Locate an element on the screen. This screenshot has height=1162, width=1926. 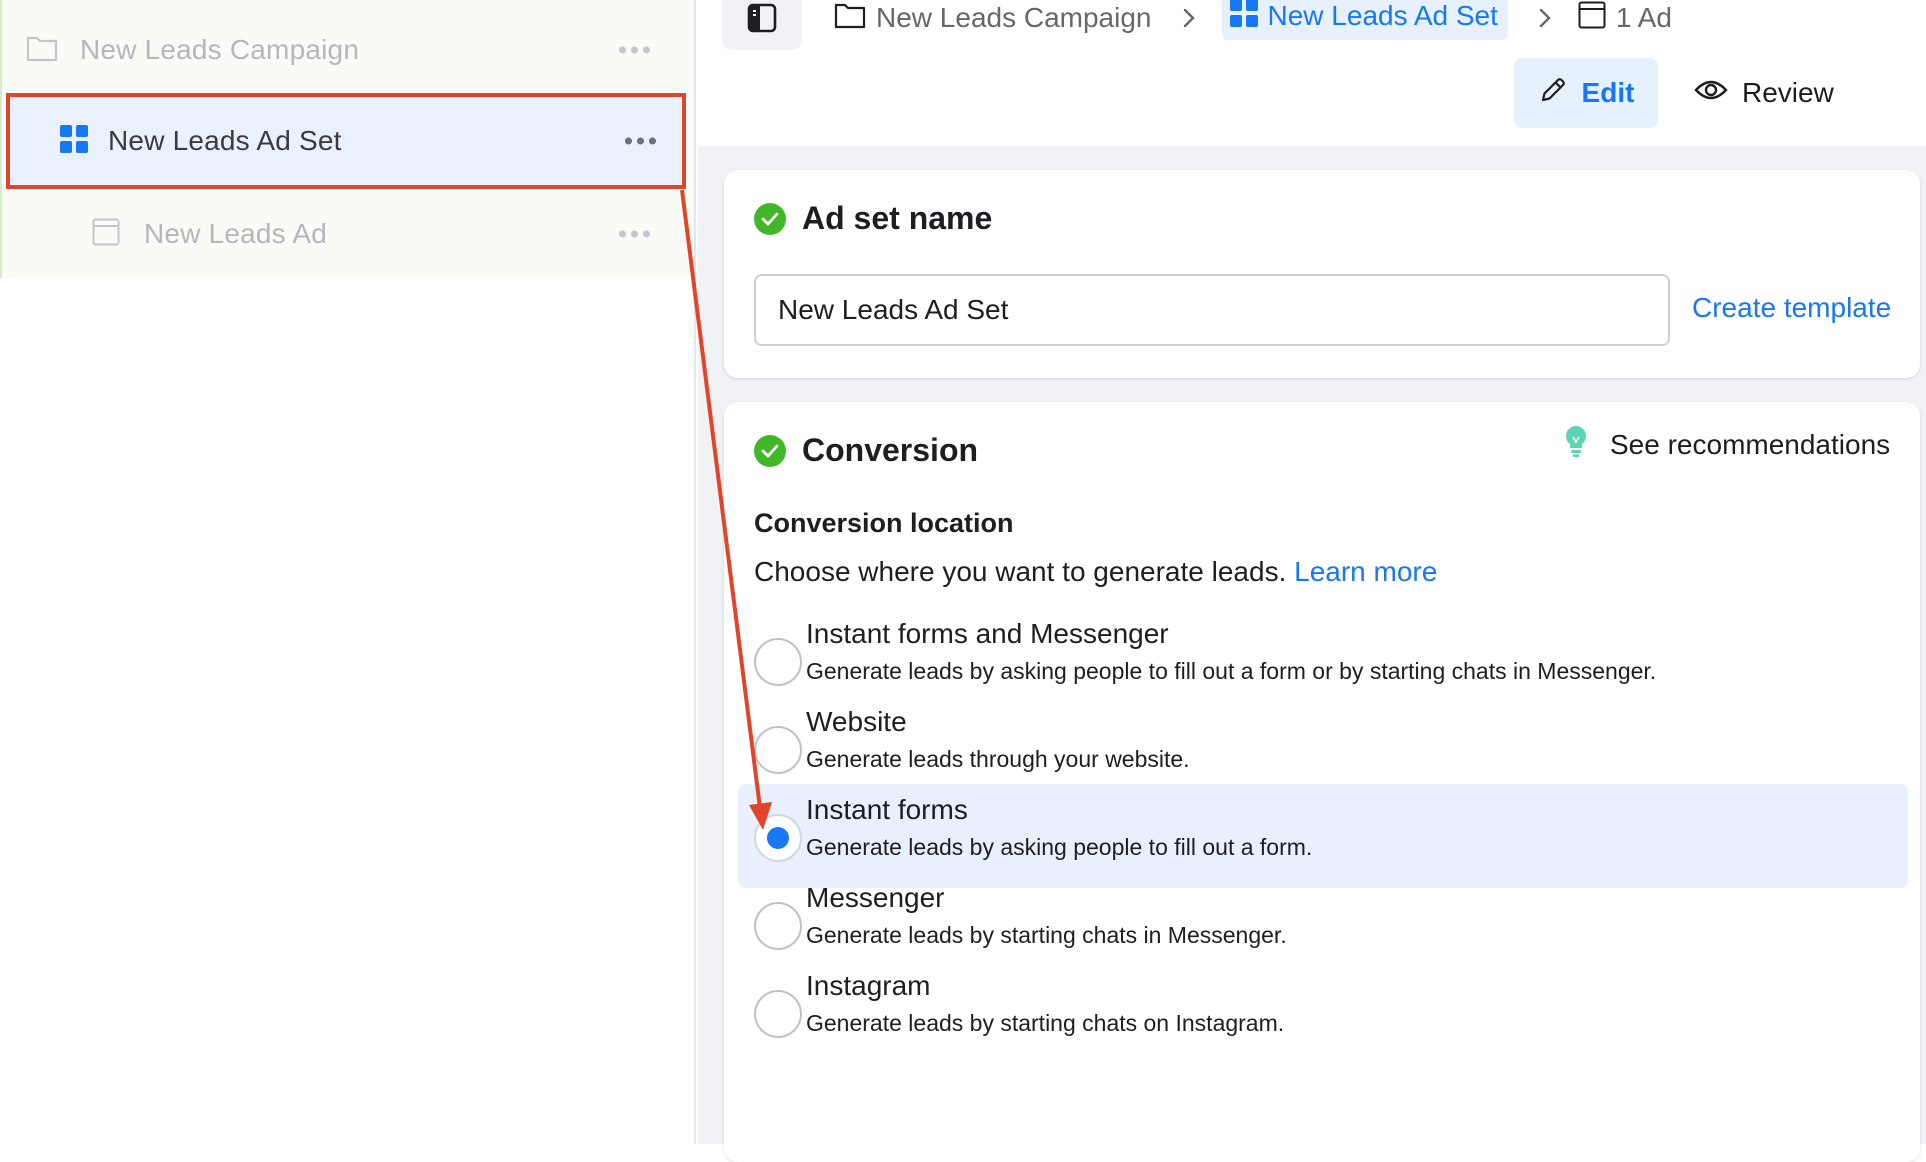
option-title: Website is located at coordinates (856, 721).